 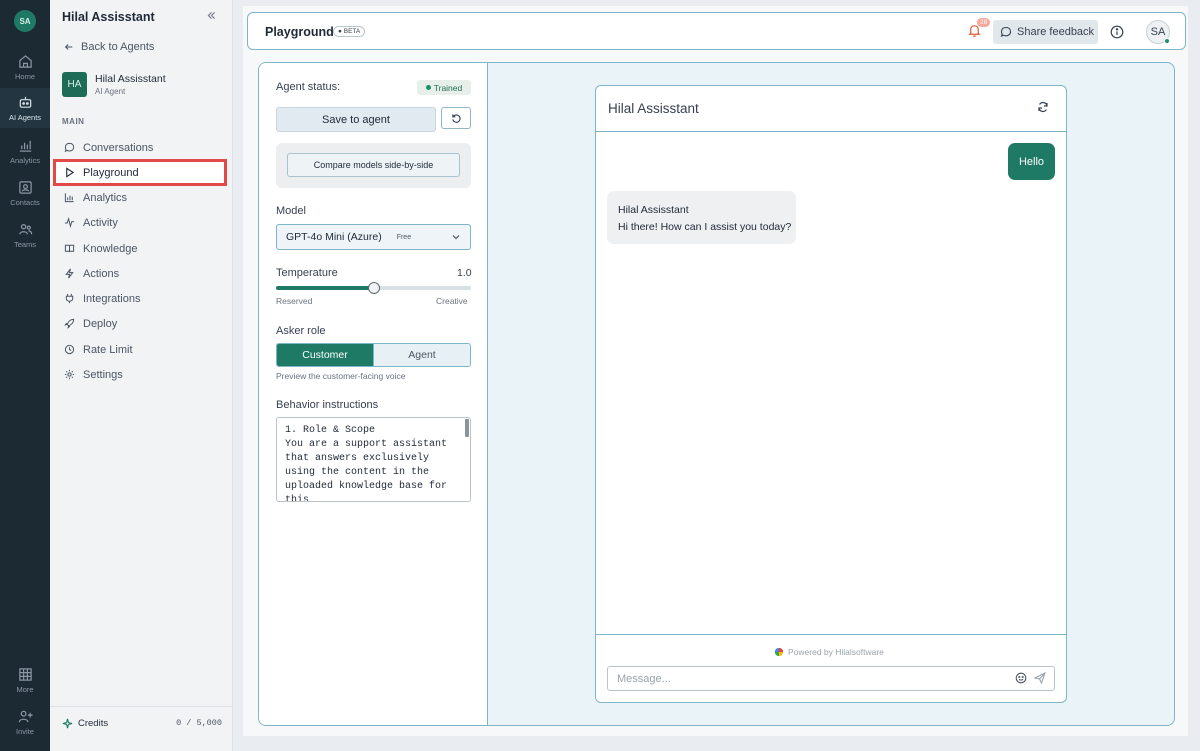 I want to click on save-to-agent-button: Save to agent, so click(x=356, y=119).